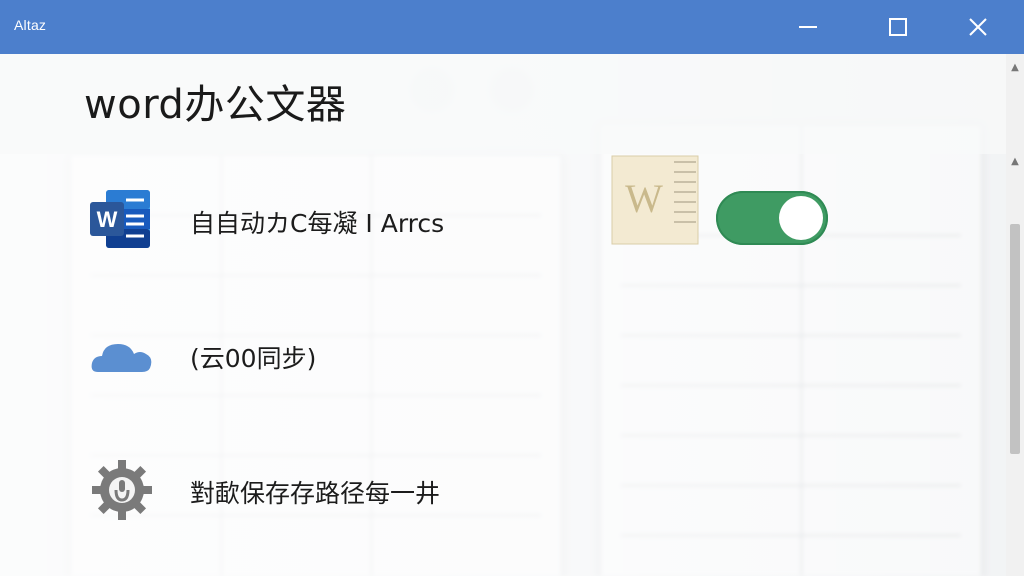  Describe the element at coordinates (315, 493) in the screenshot. I see `default-save-path-label: 對歃保存存路径每一井` at that location.